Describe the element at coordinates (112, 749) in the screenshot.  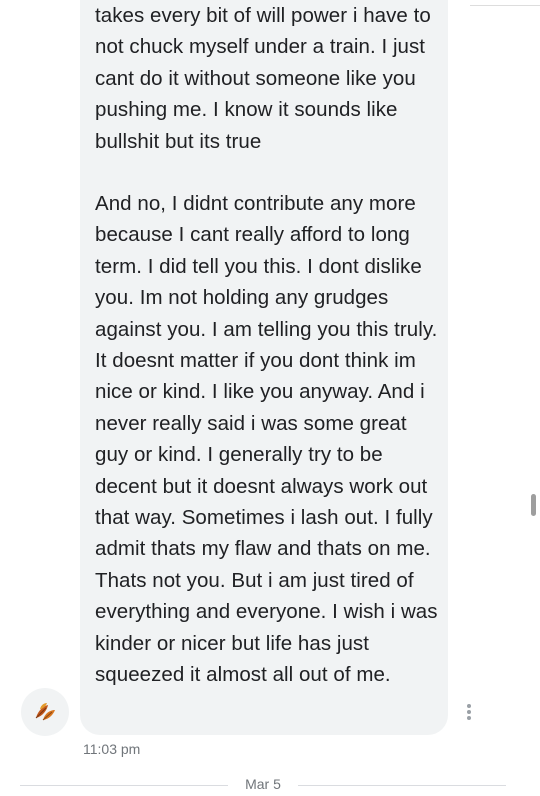
I see `message-timestamp: 11:03 pm` at that location.